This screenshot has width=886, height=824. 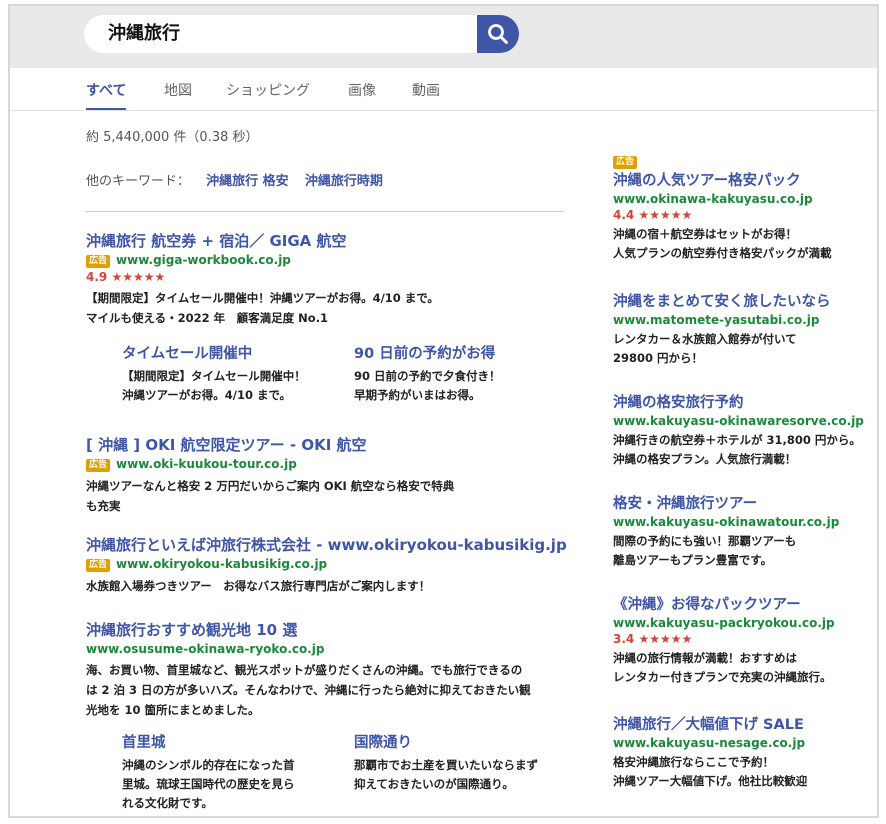 What do you see at coordinates (206, 464) in the screenshot?
I see `result-url: www.oki-kuukou-tour.co.jp` at bounding box center [206, 464].